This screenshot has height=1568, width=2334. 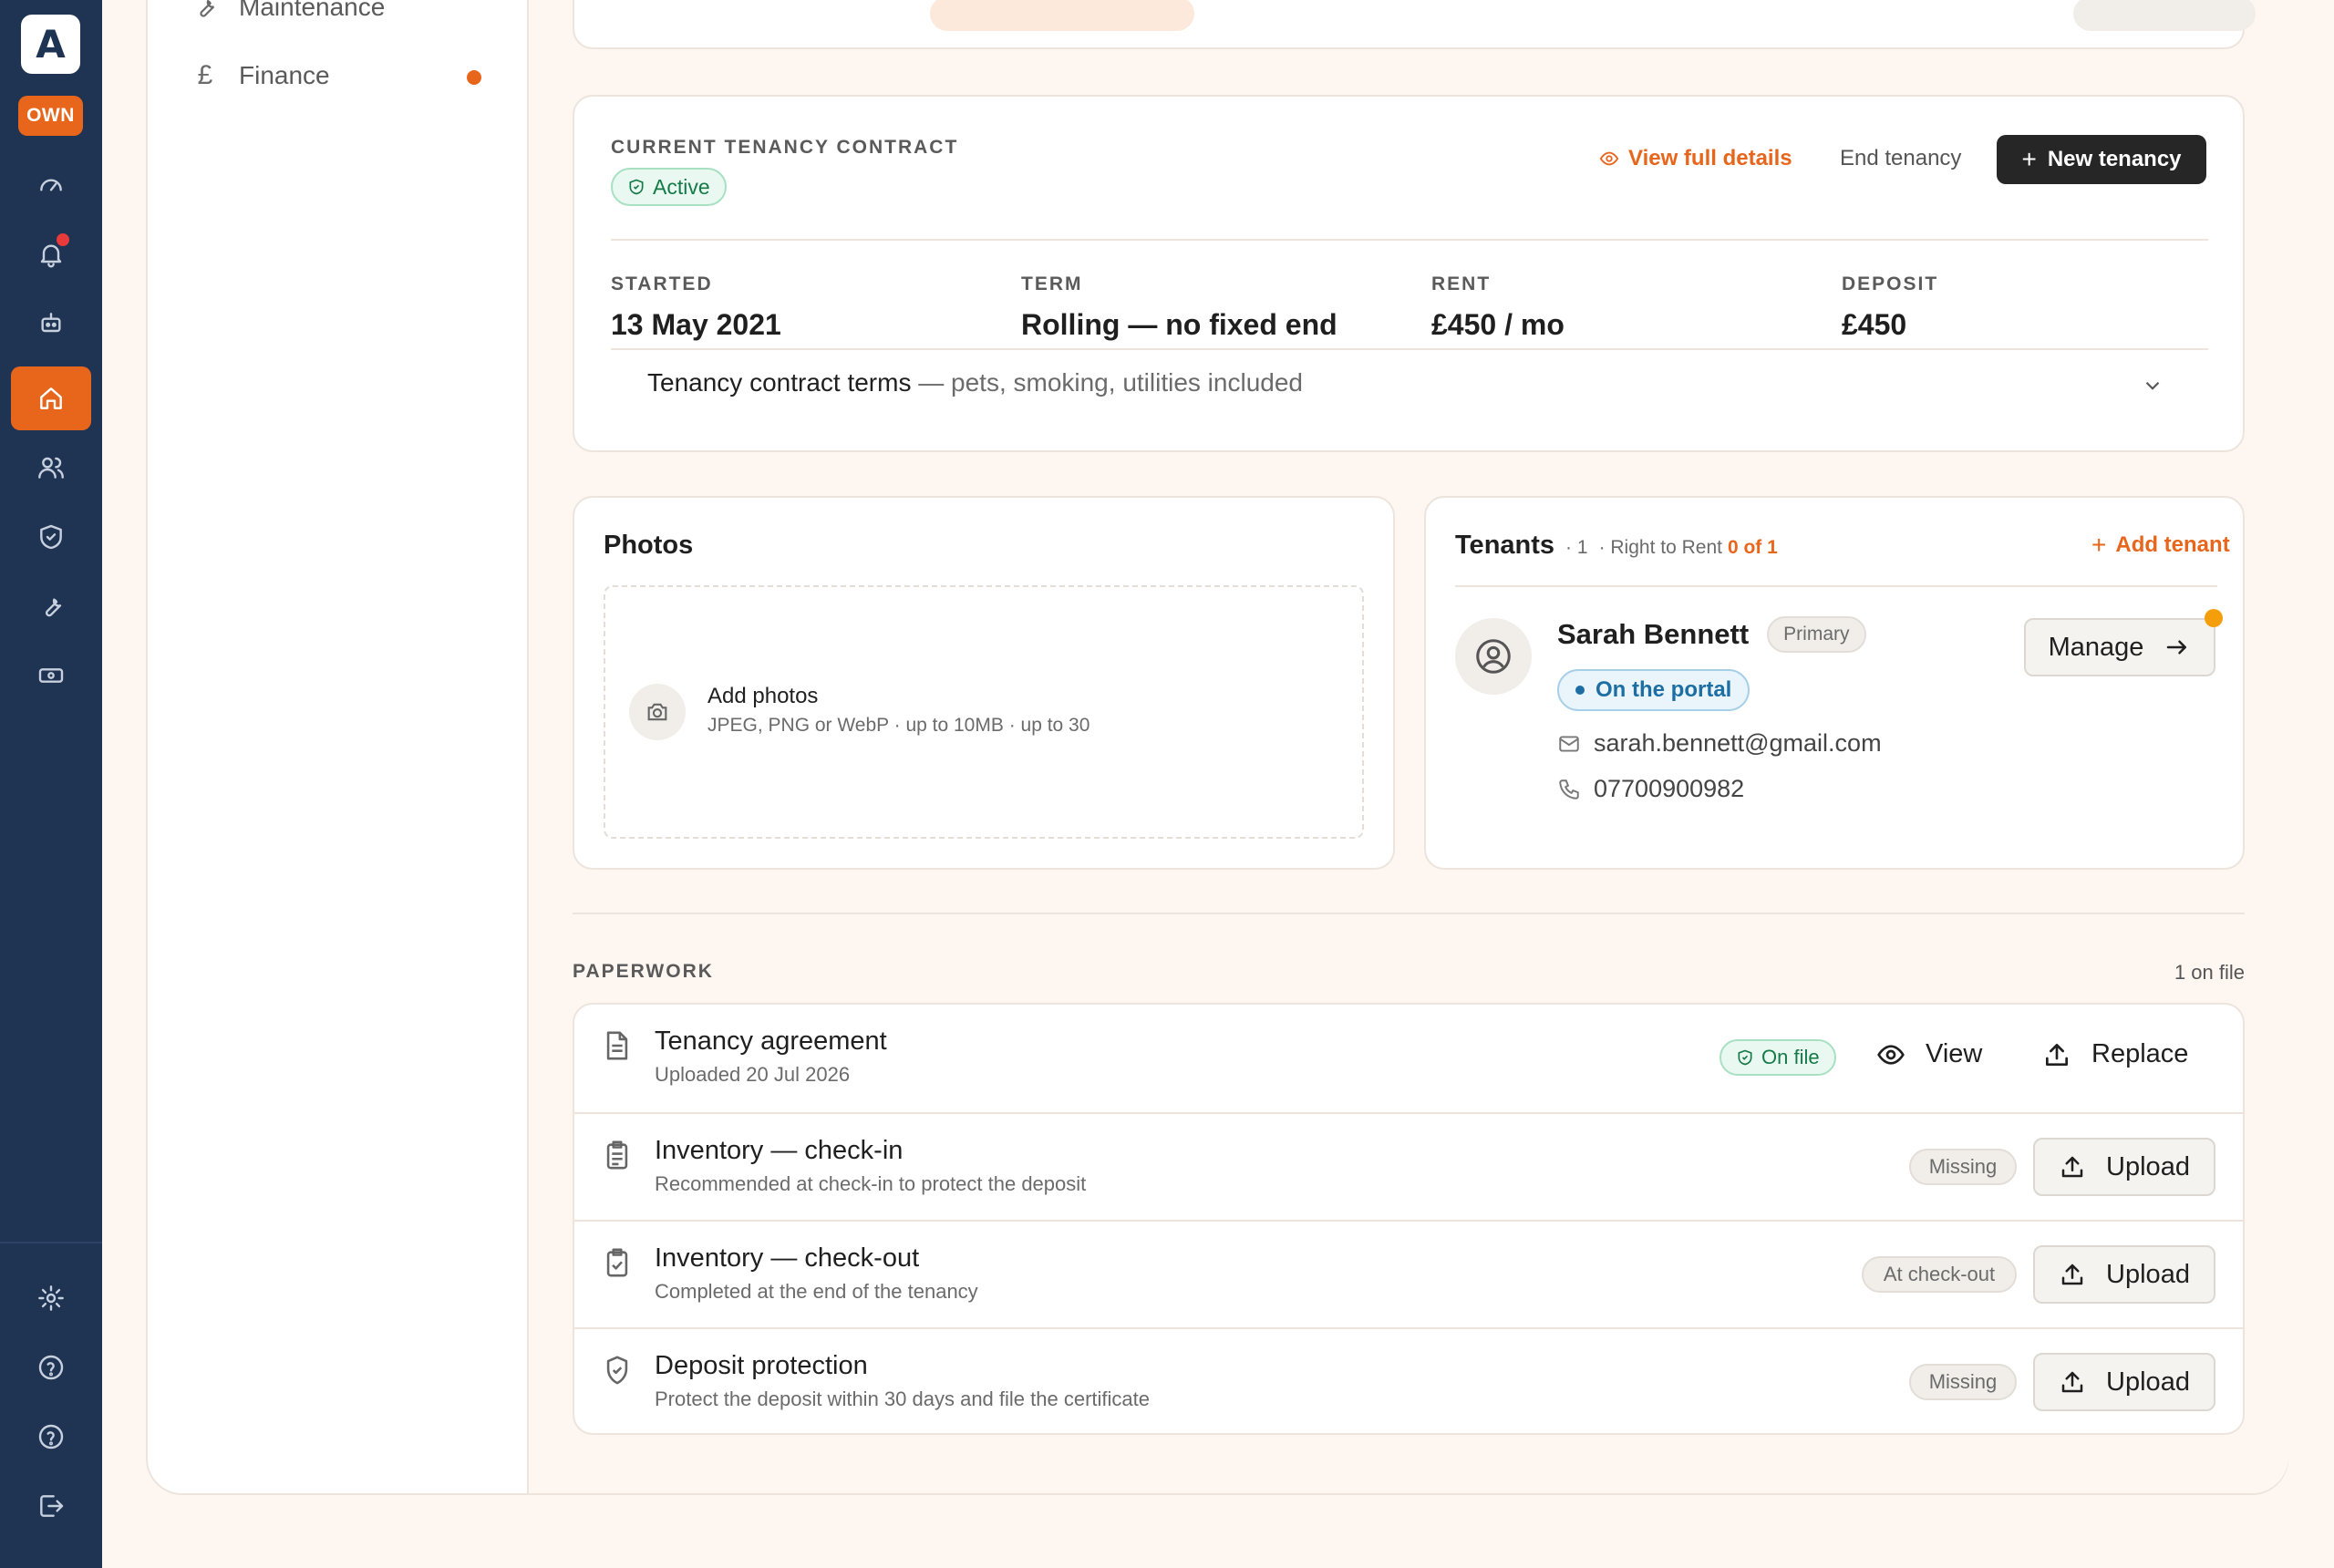 What do you see at coordinates (51, 1506) in the screenshot?
I see `rail-logout` at bounding box center [51, 1506].